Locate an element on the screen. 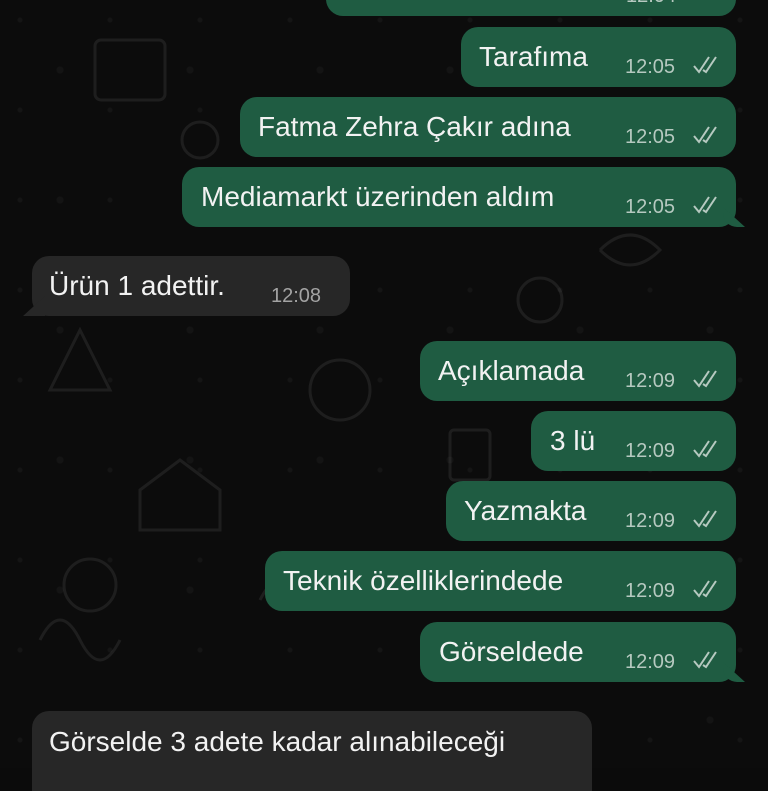 Image resolution: width=768 pixels, height=791 pixels. message-bubble-outgoing: Görseldede 12:09 is located at coordinates (582, 652).